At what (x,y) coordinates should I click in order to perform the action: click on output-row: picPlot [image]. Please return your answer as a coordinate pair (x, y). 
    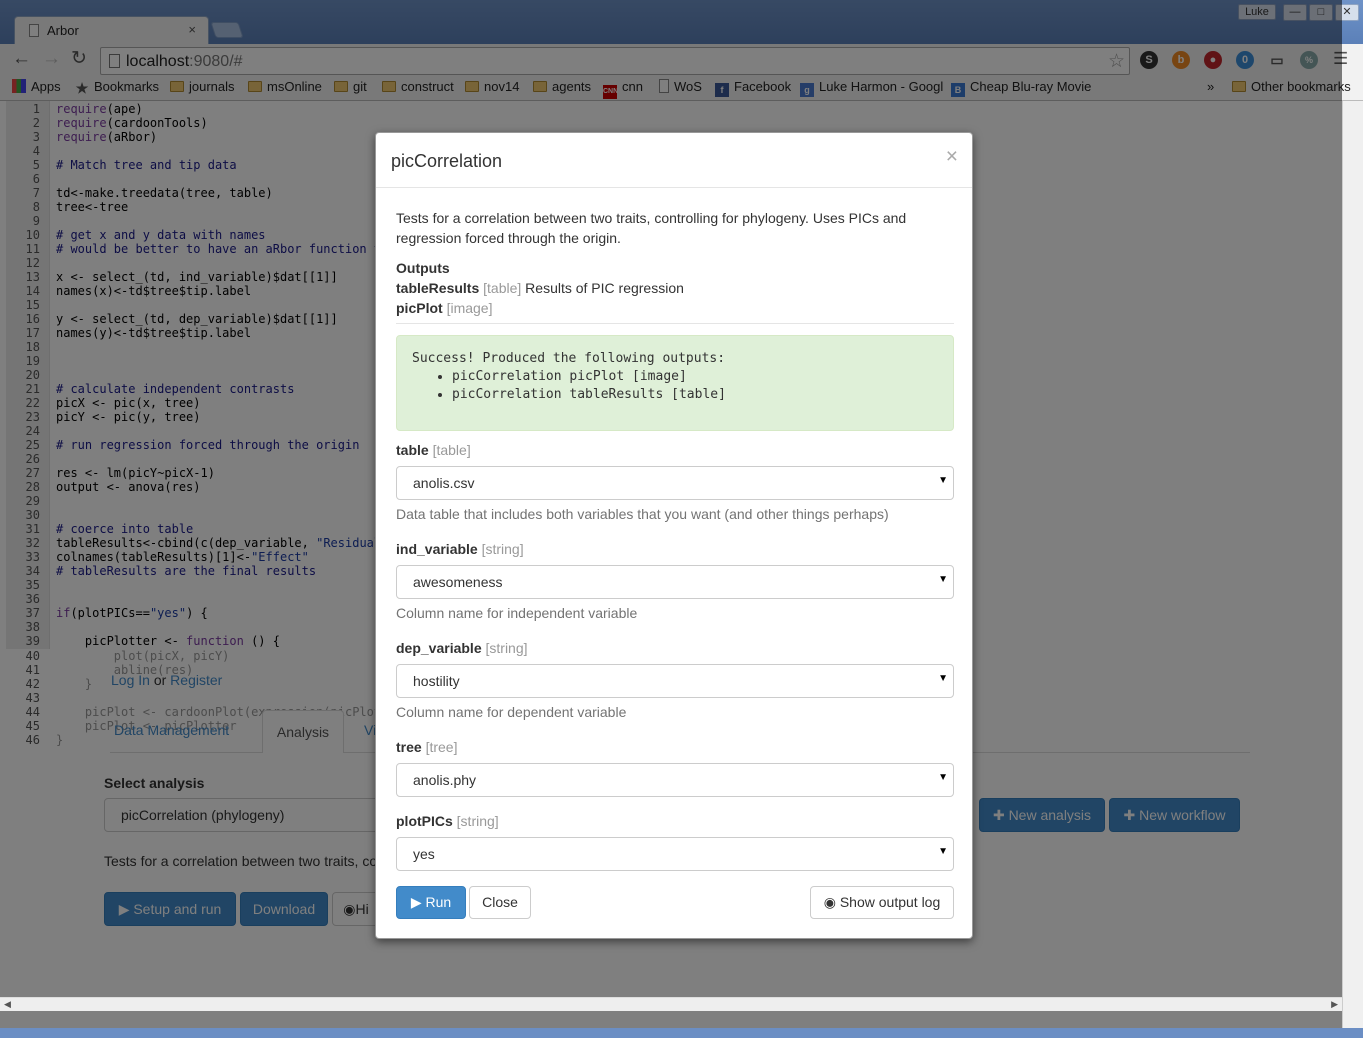
    Looking at the image, I should click on (444, 308).